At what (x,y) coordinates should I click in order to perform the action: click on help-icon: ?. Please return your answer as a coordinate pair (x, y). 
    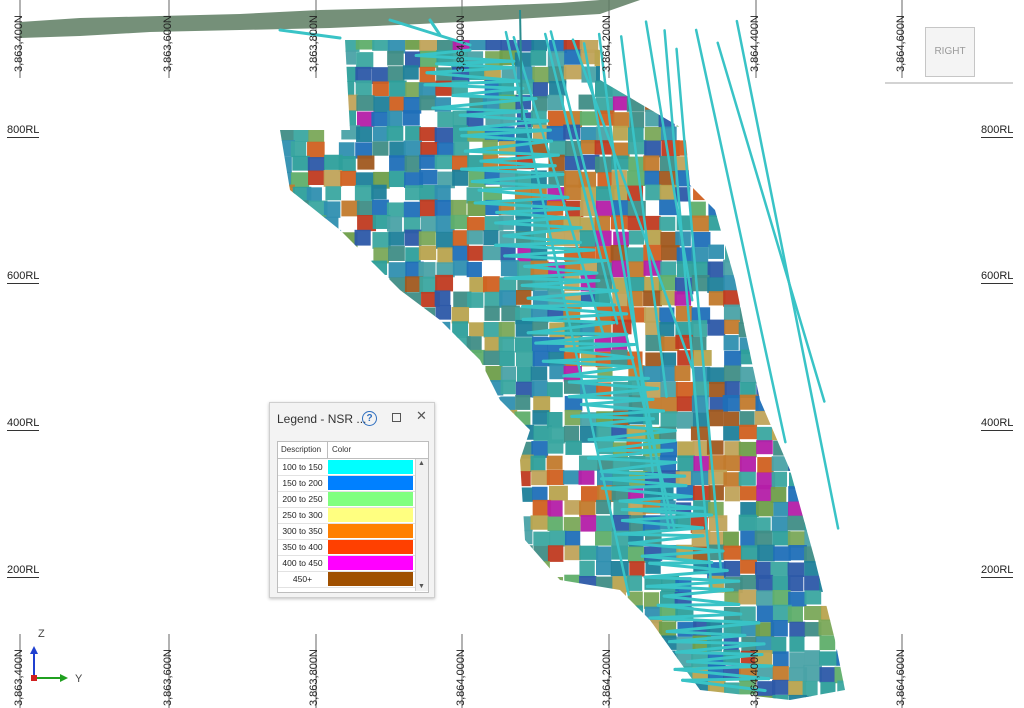
    Looking at the image, I should click on (369, 418).